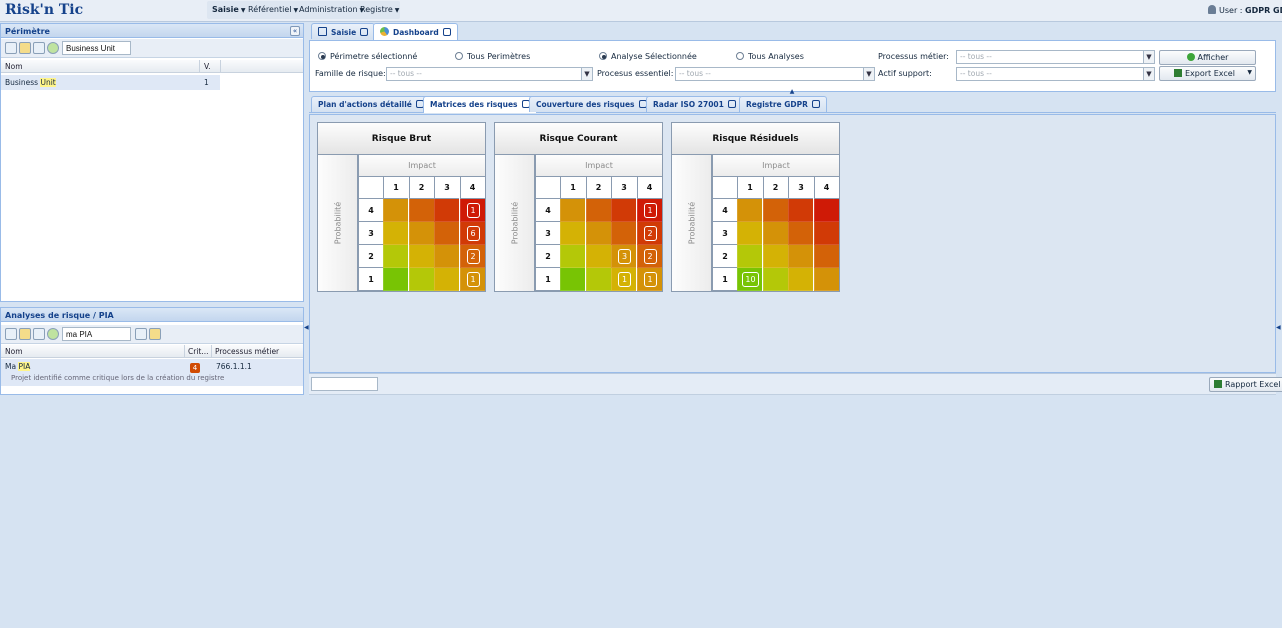 Image resolution: width=1282 pixels, height=628 pixels. What do you see at coordinates (152, 351) in the screenshot?
I see `analyses-column-header: Nom Crit... Processus métier` at bounding box center [152, 351].